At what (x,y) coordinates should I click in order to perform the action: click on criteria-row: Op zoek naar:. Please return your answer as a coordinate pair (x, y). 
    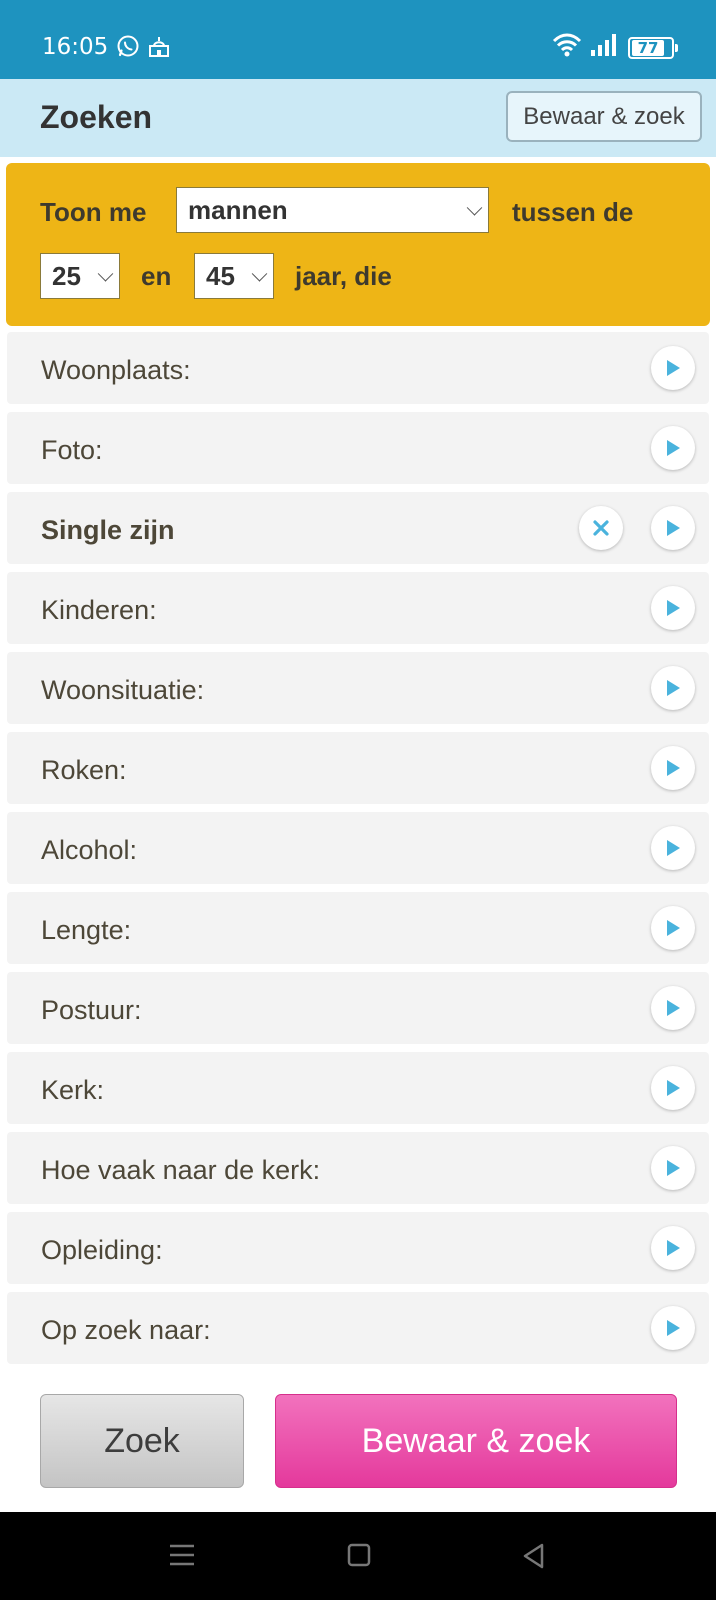
    Looking at the image, I should click on (358, 1328).